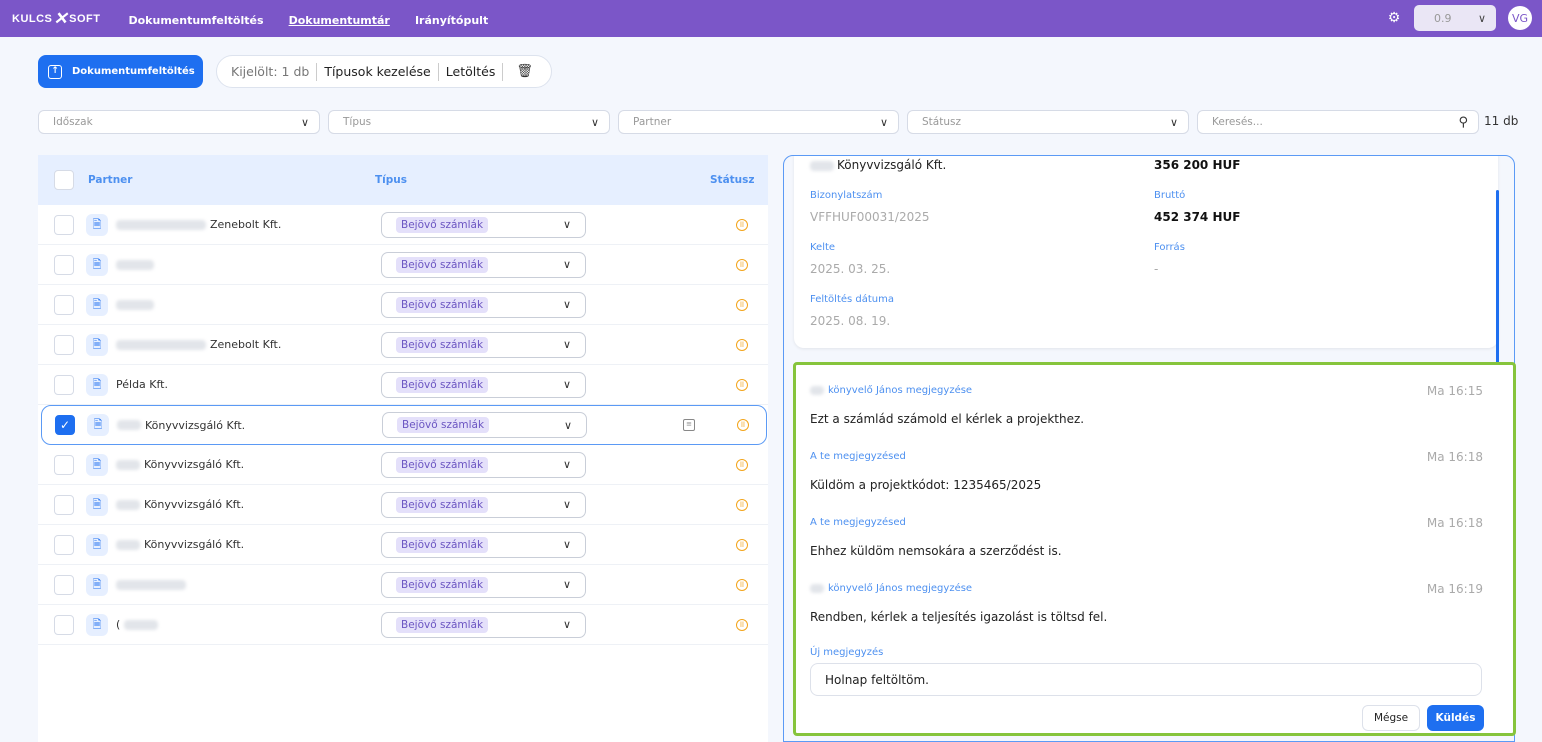 The height and width of the screenshot is (742, 1542). What do you see at coordinates (1455, 718) in the screenshot?
I see `send-button: Küldés` at bounding box center [1455, 718].